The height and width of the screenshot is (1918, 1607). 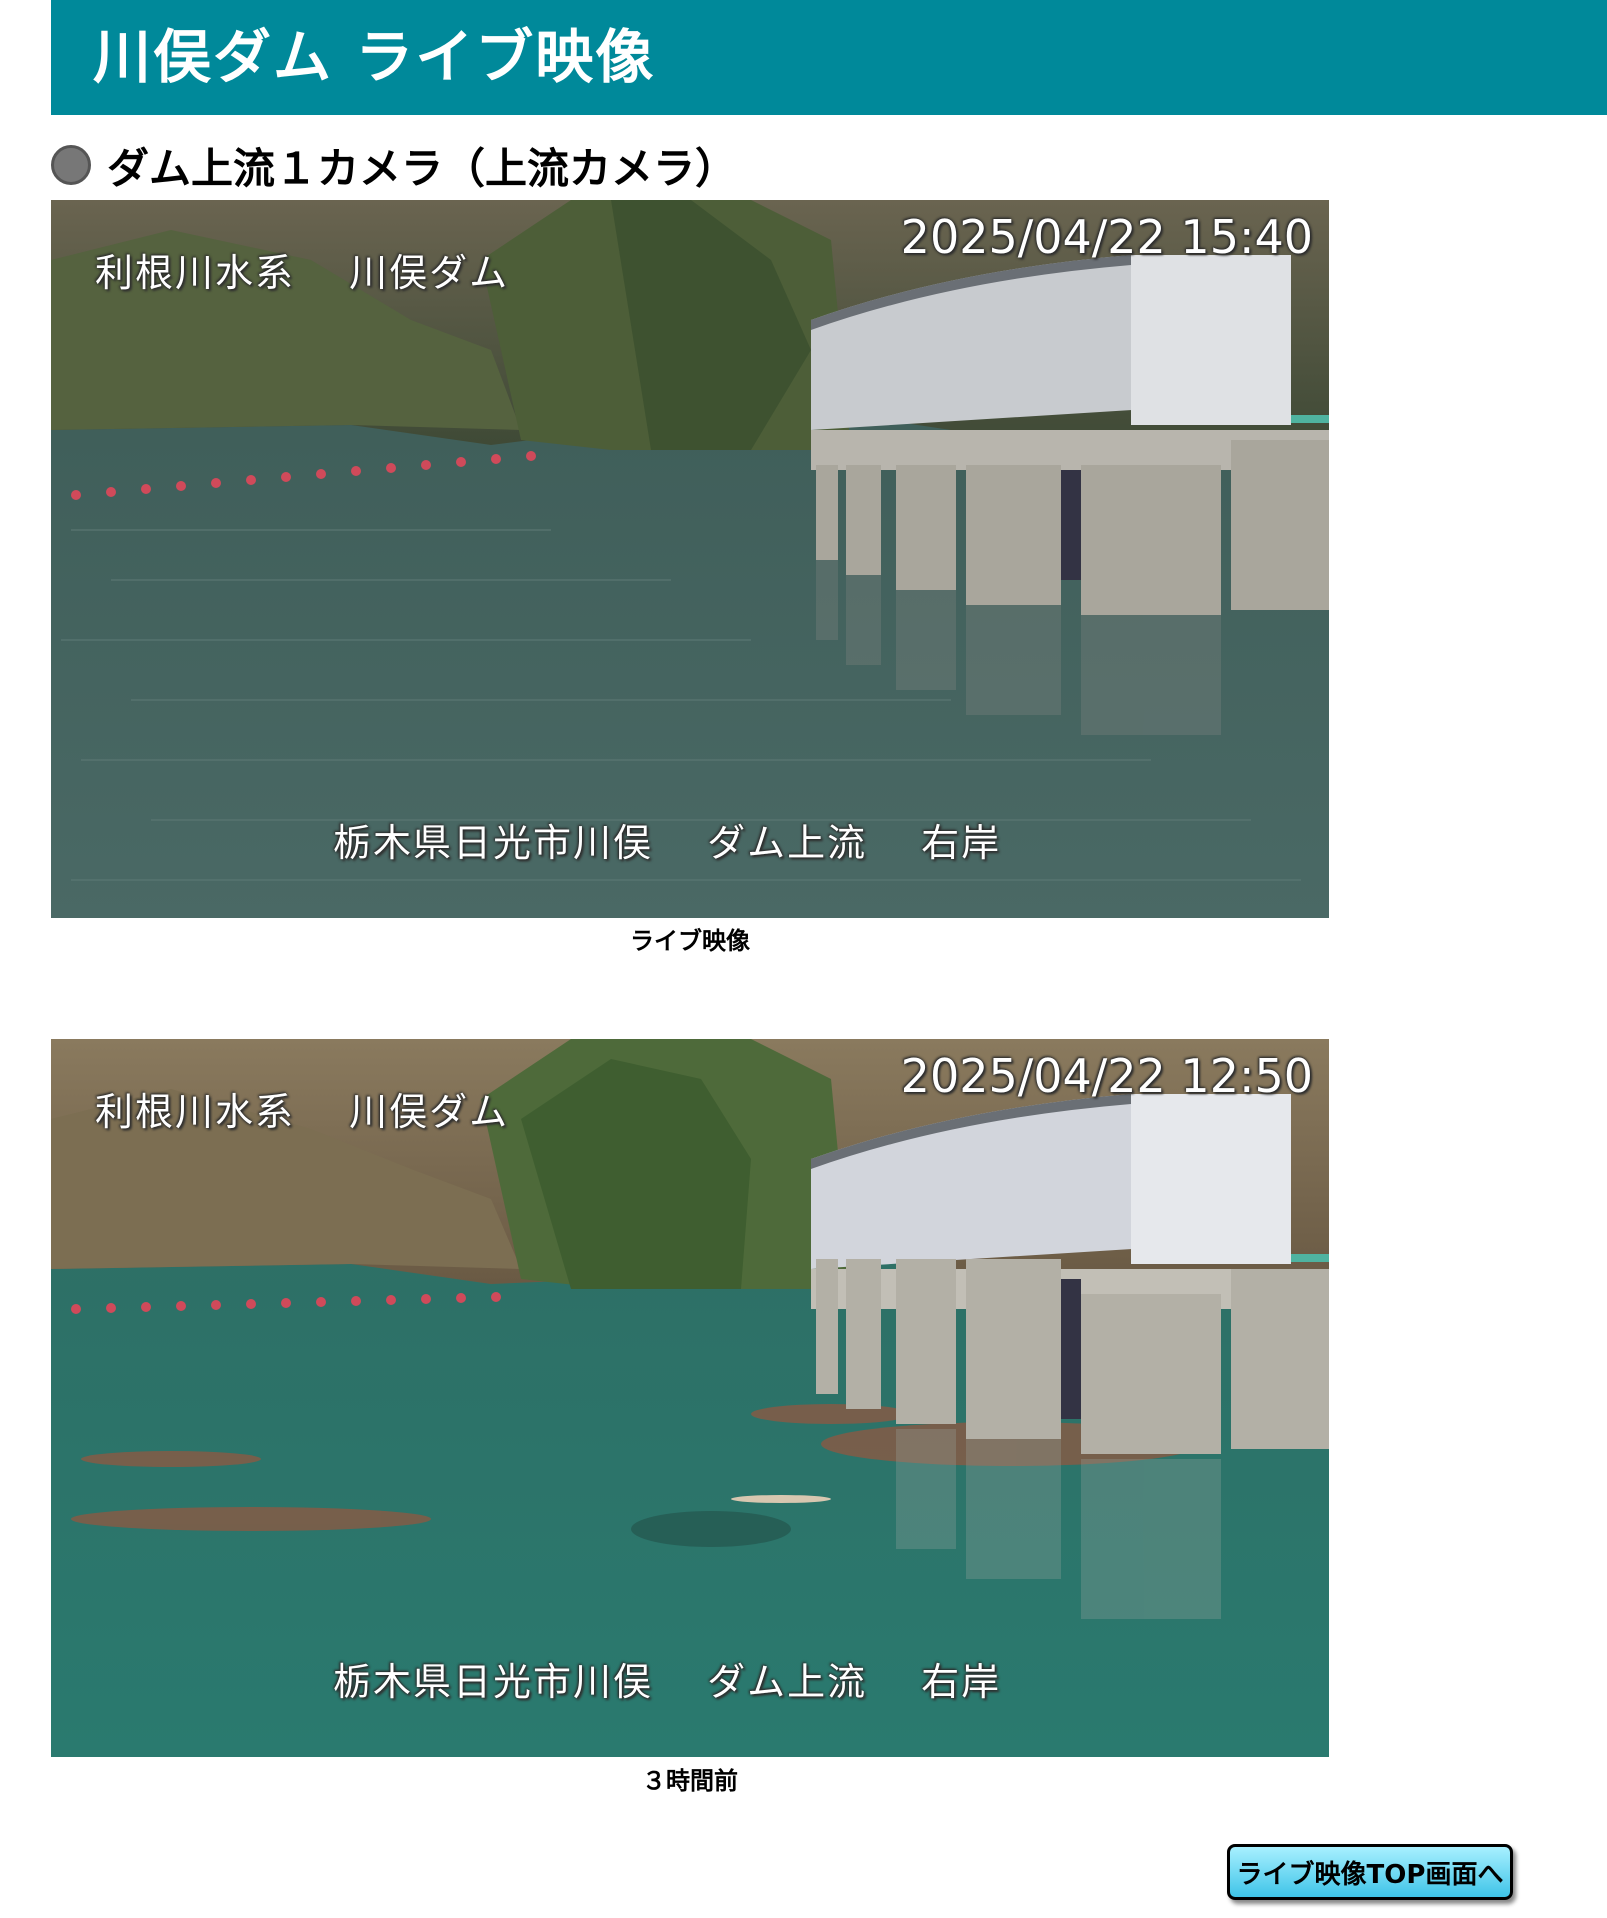 What do you see at coordinates (1106, 1076) in the screenshot?
I see `camera-timestamp: 2025/04/22 12:50` at bounding box center [1106, 1076].